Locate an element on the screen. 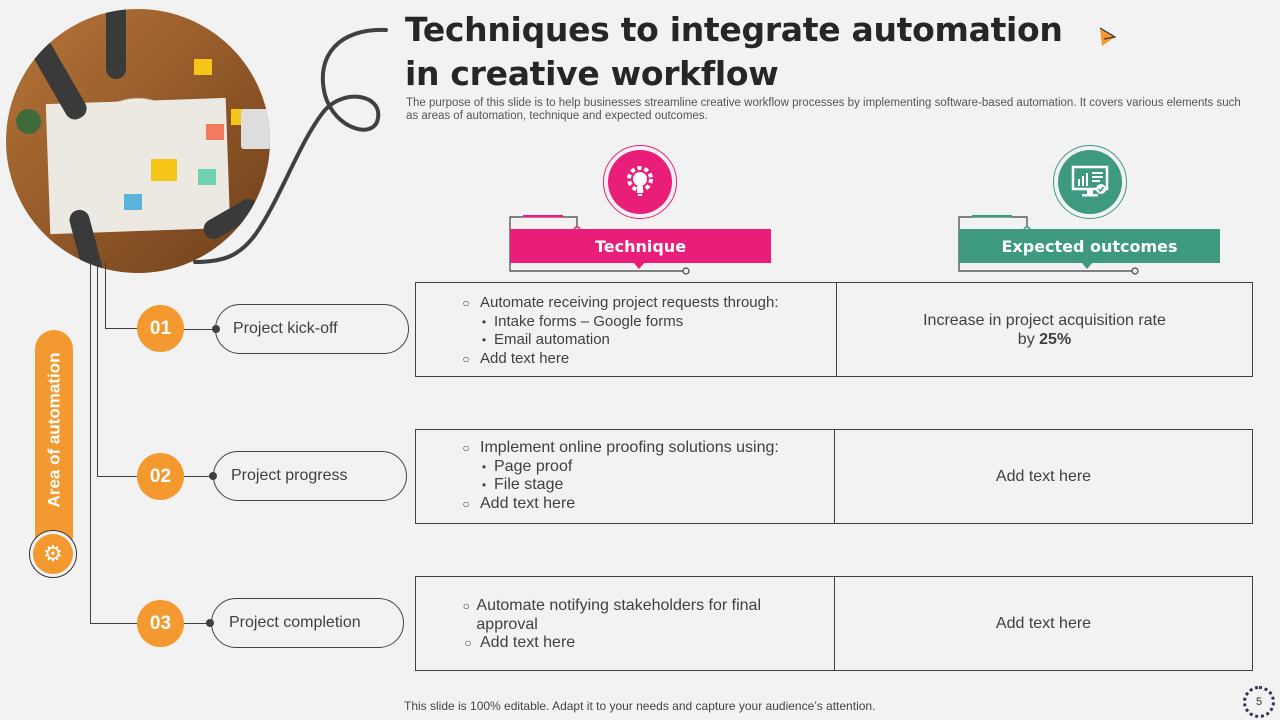 The image size is (1280, 720). lightbulb-gear-icon is located at coordinates (640, 181).